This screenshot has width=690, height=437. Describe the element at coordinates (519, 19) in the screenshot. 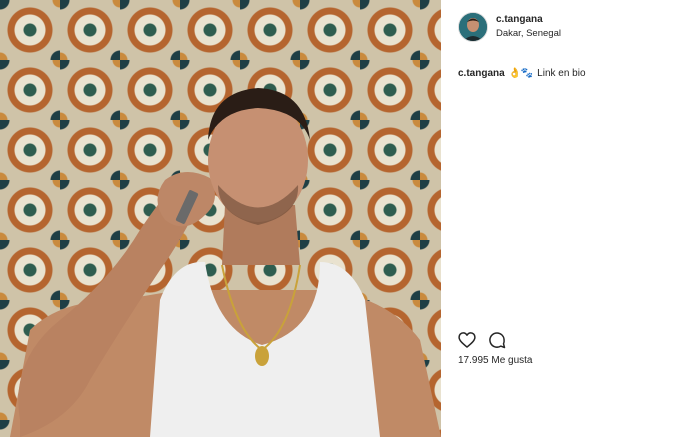

I see `post-username: c.tangana` at that location.